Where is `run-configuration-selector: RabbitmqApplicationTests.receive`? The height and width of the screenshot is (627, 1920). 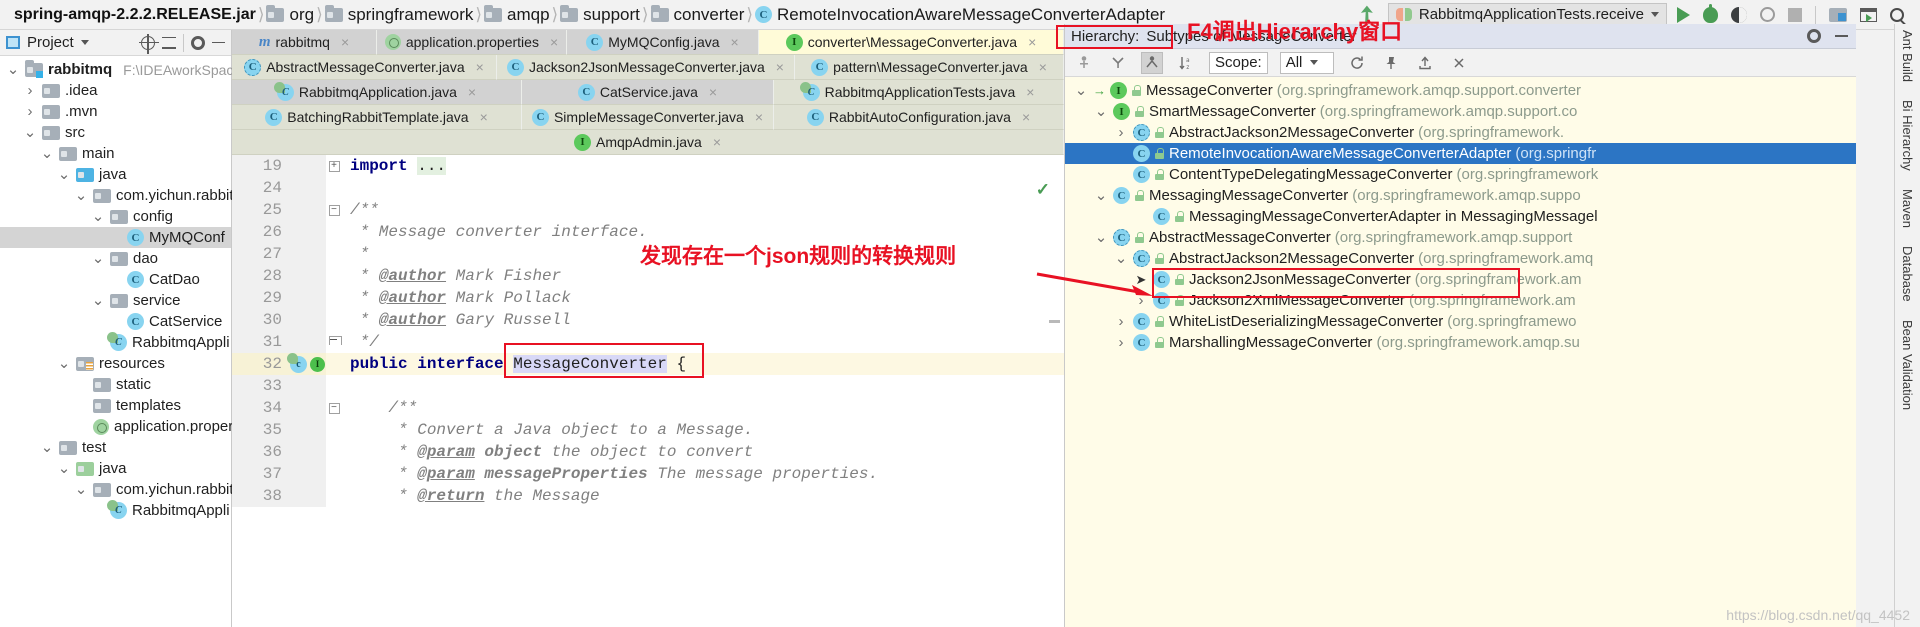 run-configuration-selector: RabbitmqApplicationTests.receive is located at coordinates (1527, 14).